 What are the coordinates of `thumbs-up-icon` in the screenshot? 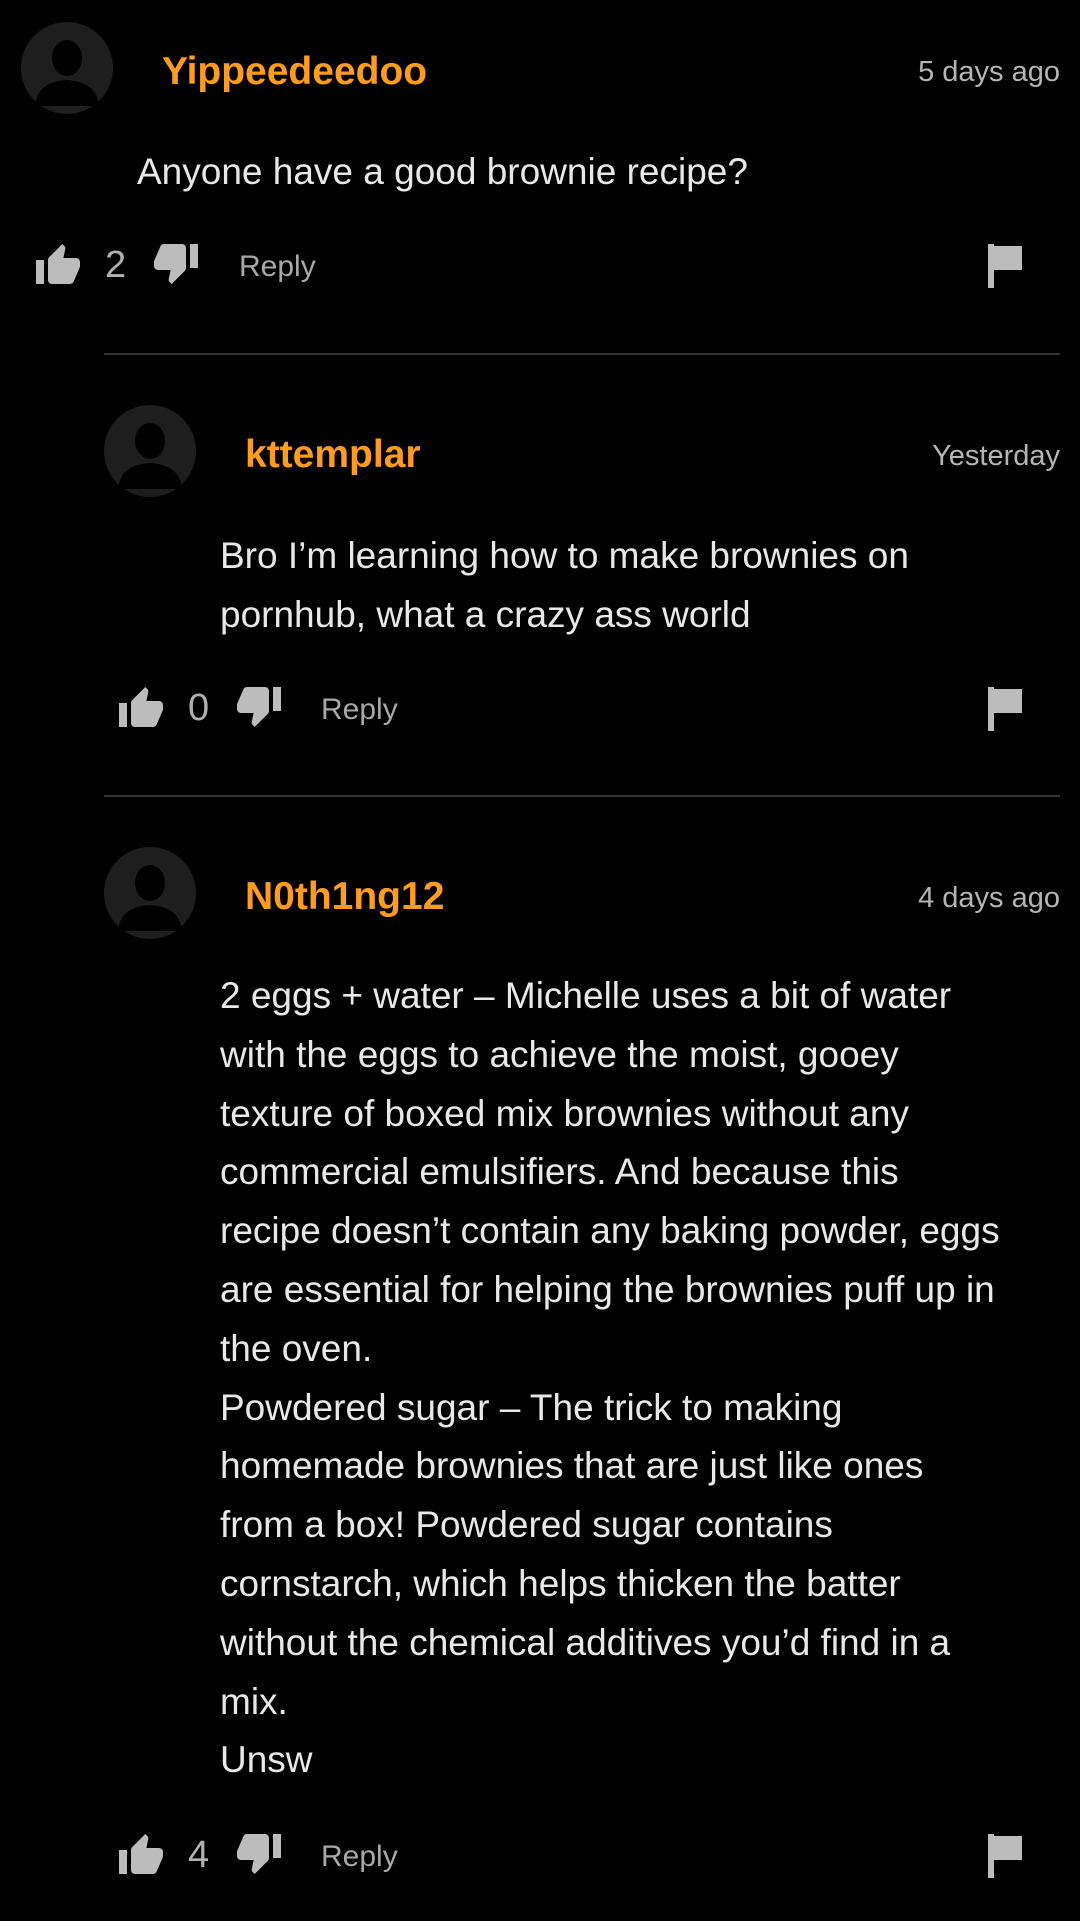 It's located at (141, 1856).